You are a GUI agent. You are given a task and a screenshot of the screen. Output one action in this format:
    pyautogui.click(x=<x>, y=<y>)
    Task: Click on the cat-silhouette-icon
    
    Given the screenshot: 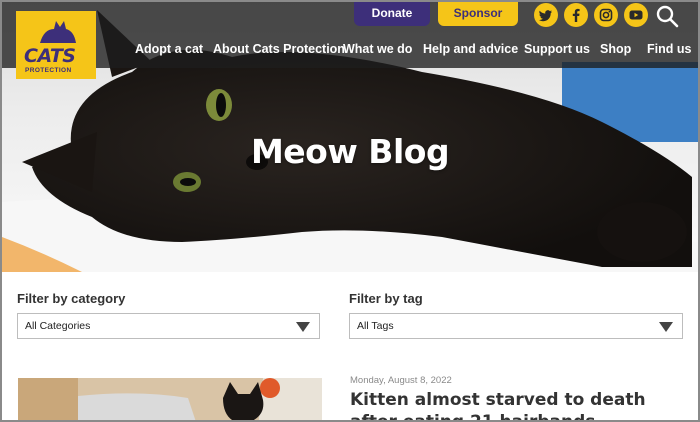 What is the action you would take?
    pyautogui.click(x=58, y=32)
    